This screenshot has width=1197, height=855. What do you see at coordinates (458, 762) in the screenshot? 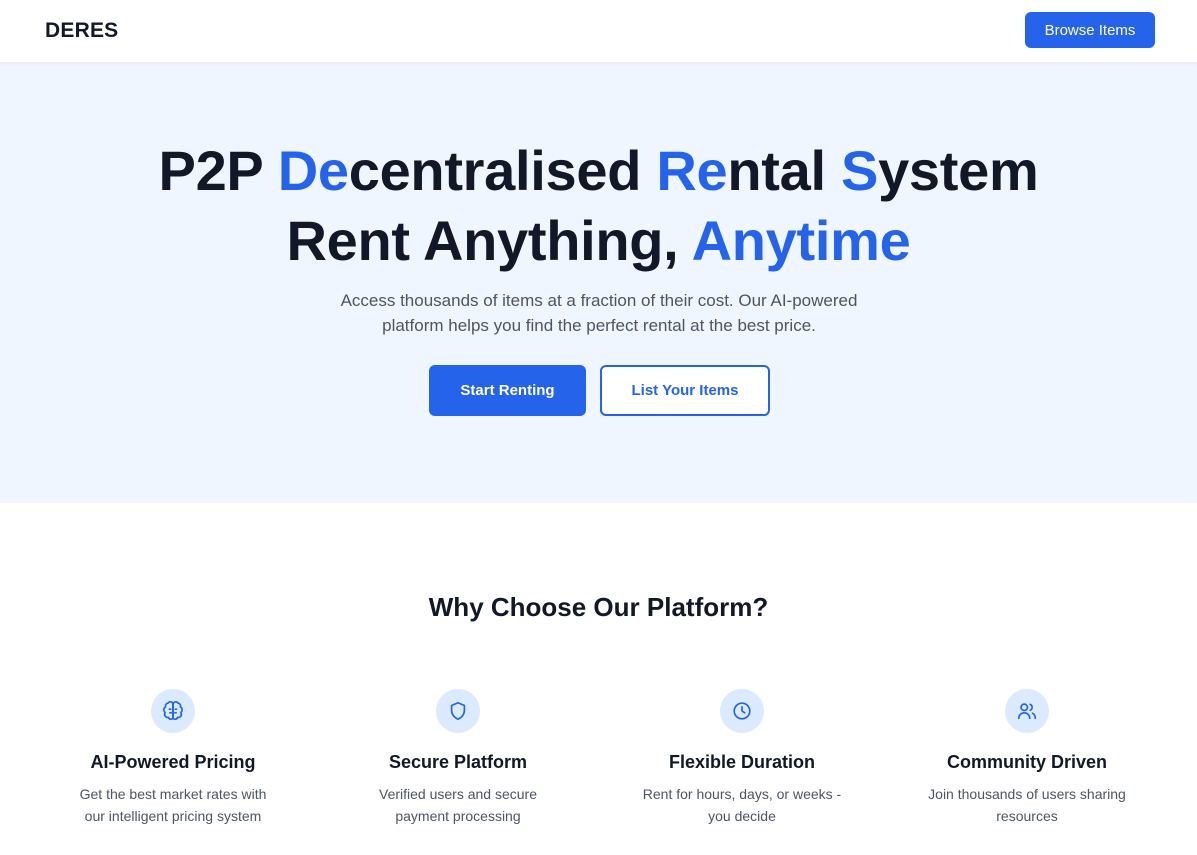
I see `feature-title: Secure Platform` at bounding box center [458, 762].